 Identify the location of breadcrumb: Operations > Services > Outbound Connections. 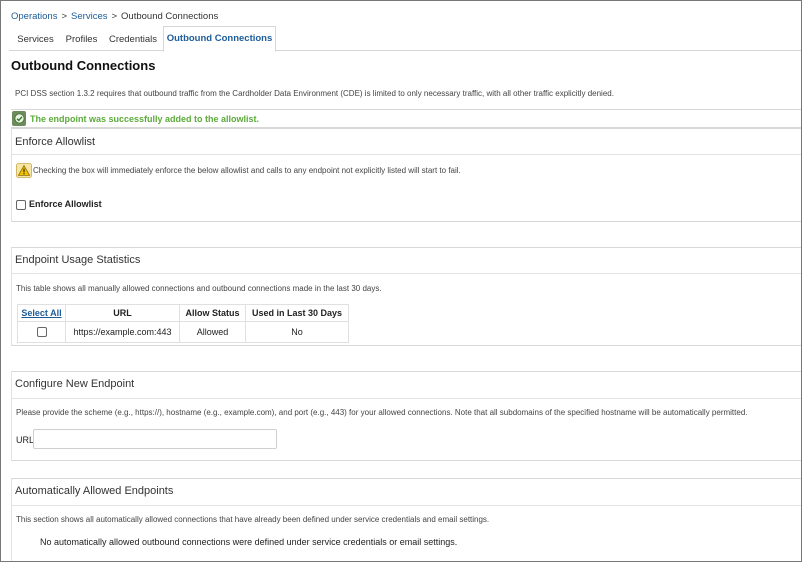
(114, 16).